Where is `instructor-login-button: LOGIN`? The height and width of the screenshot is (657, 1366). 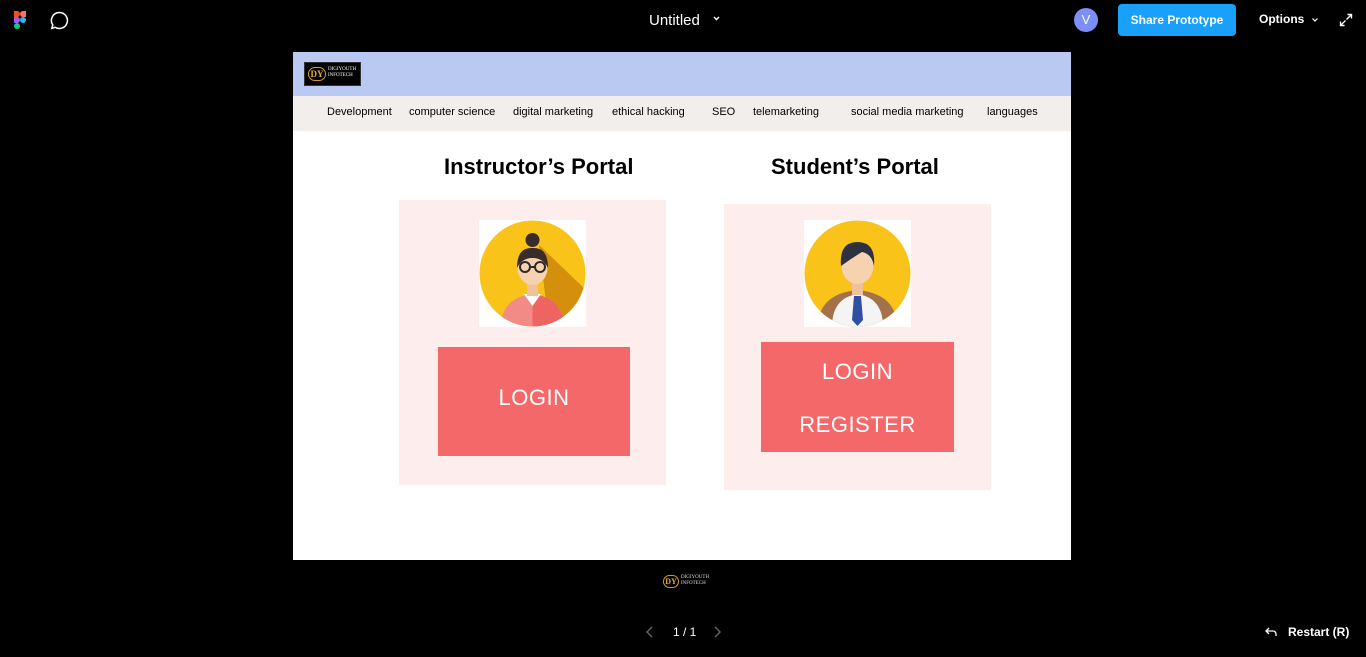
instructor-login-button: LOGIN is located at coordinates (534, 401).